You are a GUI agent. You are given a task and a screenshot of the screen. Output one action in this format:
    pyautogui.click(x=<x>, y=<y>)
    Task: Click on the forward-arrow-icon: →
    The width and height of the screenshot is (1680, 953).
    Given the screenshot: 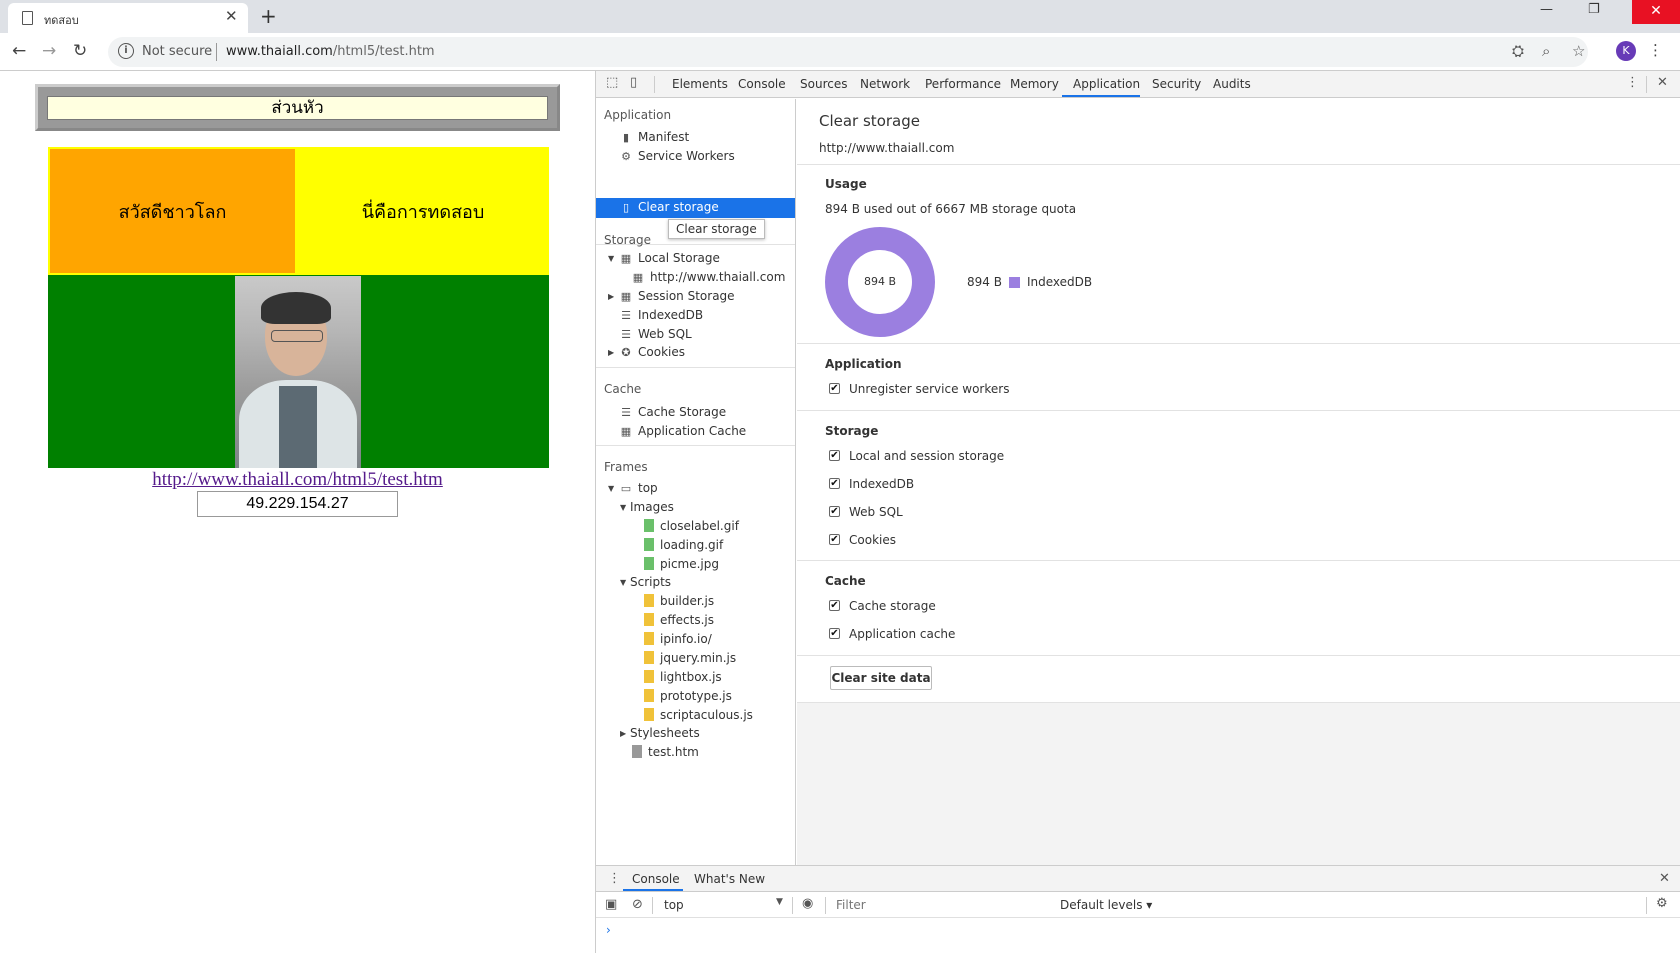 What is the action you would take?
    pyautogui.click(x=49, y=51)
    